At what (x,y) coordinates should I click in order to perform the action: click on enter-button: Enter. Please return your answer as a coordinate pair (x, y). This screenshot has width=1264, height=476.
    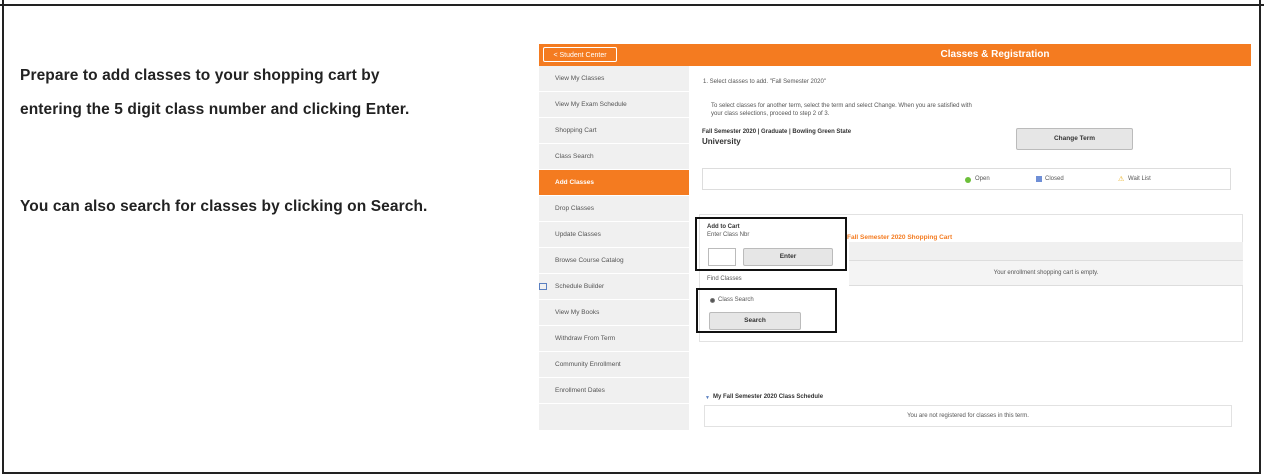
    Looking at the image, I should click on (788, 257).